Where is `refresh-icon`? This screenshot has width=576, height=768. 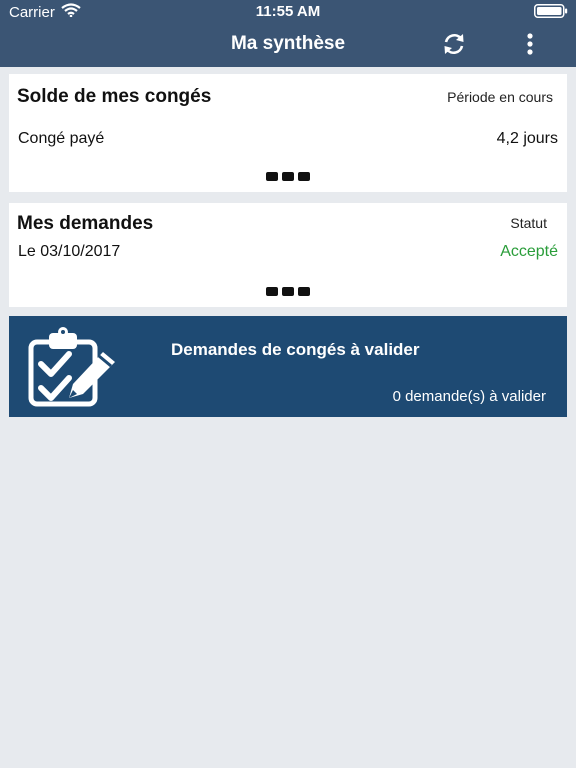 refresh-icon is located at coordinates (454, 44).